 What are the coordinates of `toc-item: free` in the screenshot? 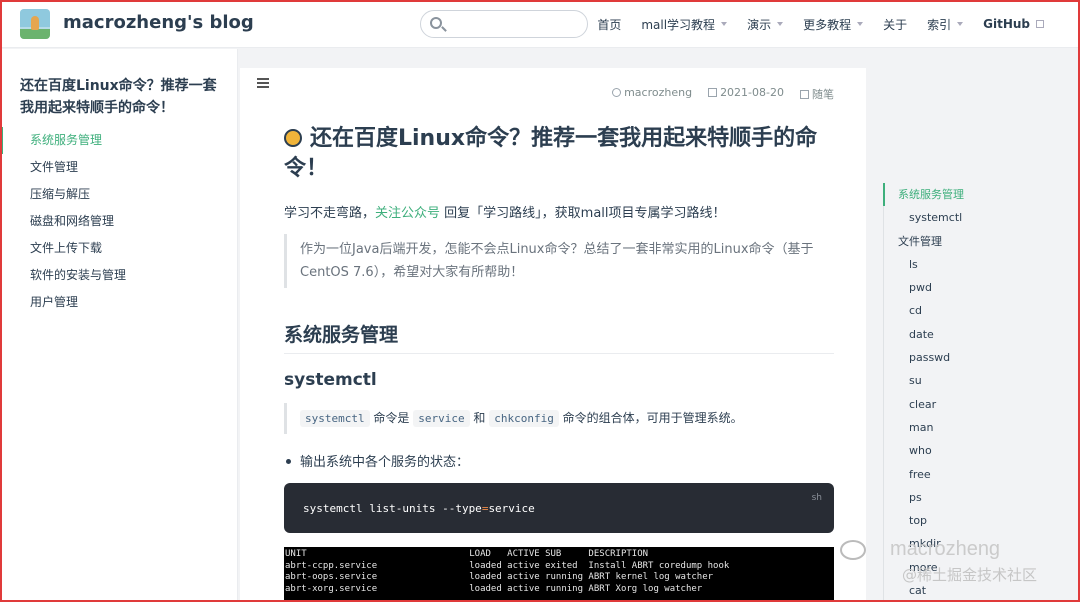 It's located at (968, 474).